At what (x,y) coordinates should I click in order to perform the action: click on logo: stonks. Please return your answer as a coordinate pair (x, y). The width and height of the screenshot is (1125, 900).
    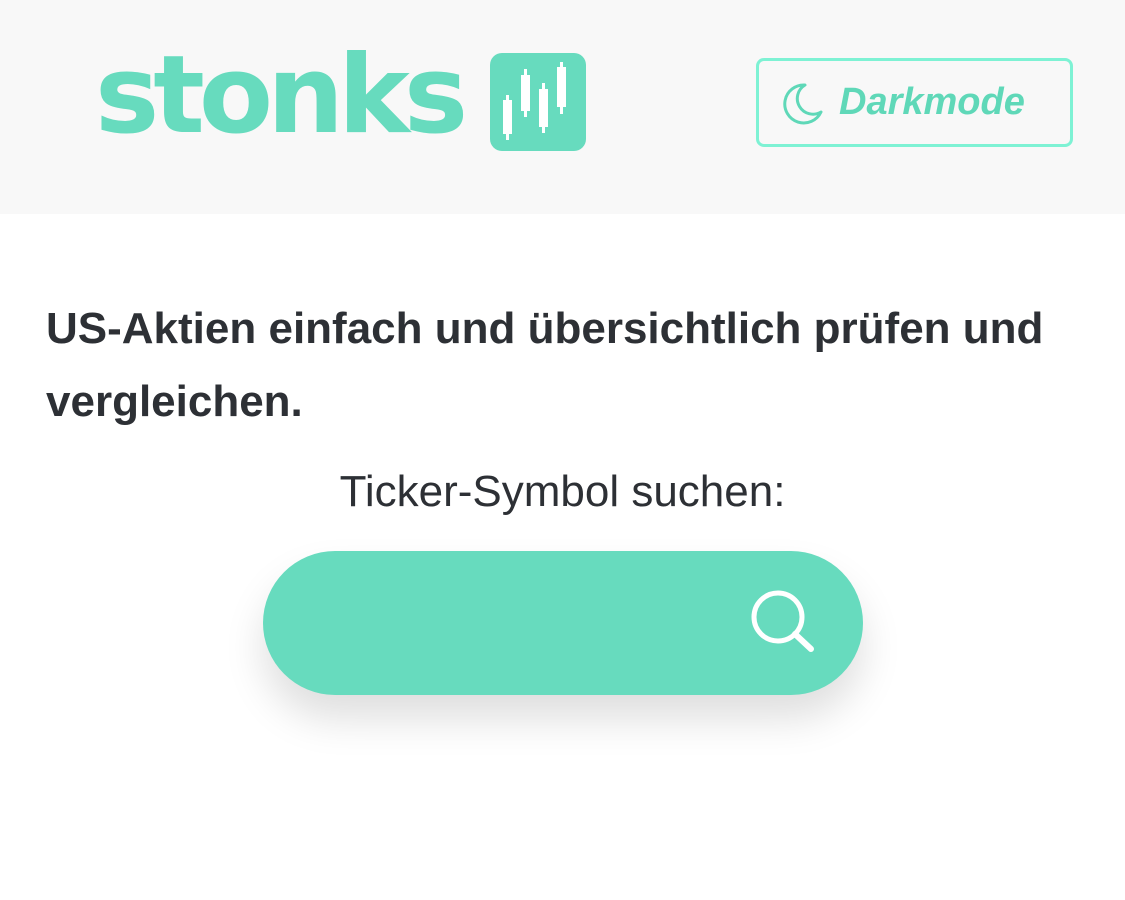
    Looking at the image, I should click on (341, 96).